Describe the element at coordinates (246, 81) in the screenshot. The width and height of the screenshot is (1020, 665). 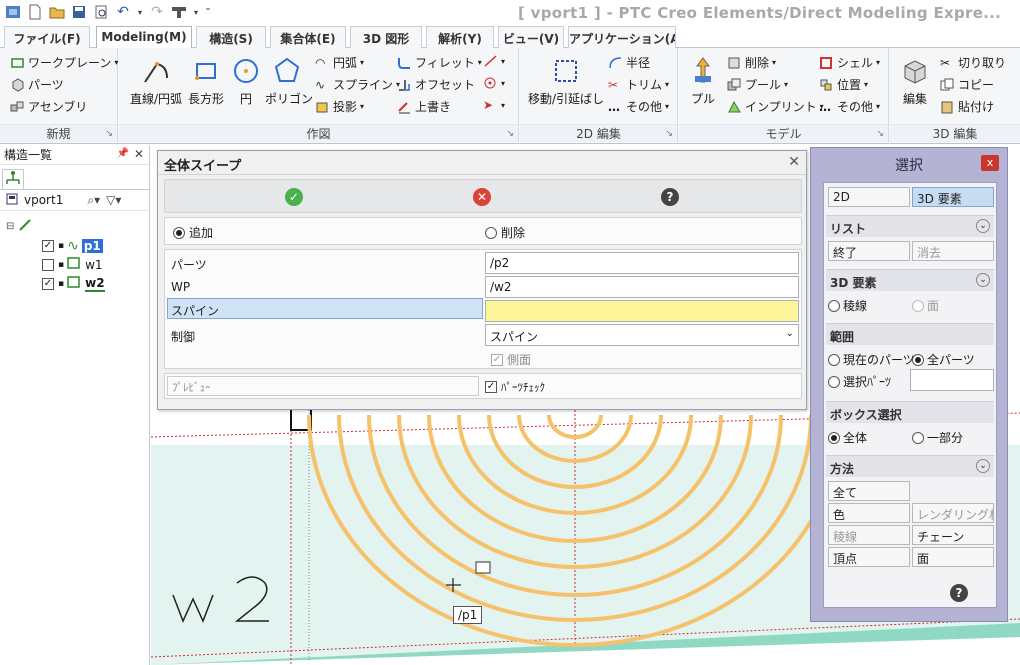
I see `circle-button: 円` at that location.